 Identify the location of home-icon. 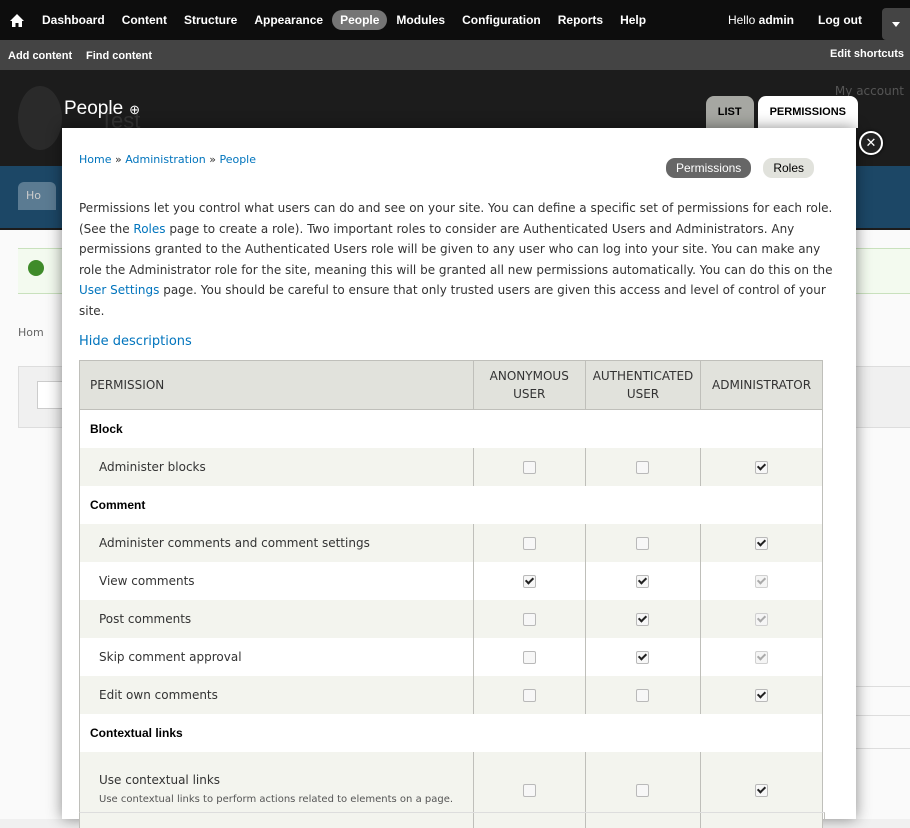
(17, 20).